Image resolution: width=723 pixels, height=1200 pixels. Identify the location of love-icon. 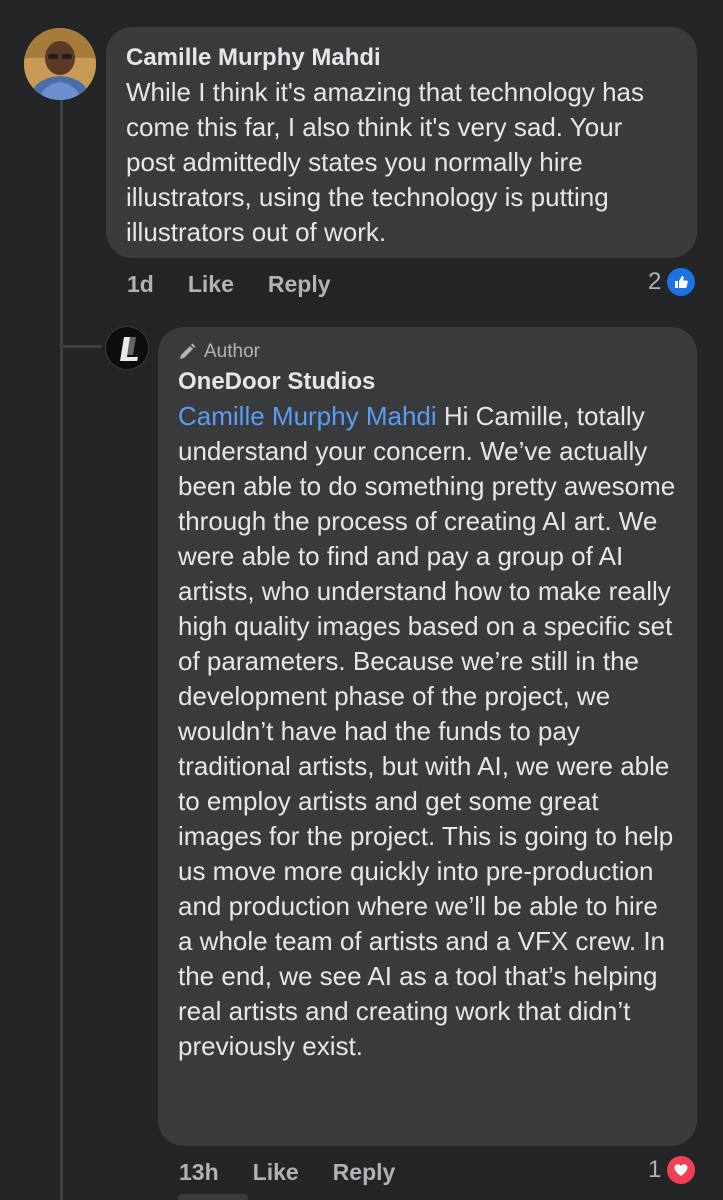
(681, 1170).